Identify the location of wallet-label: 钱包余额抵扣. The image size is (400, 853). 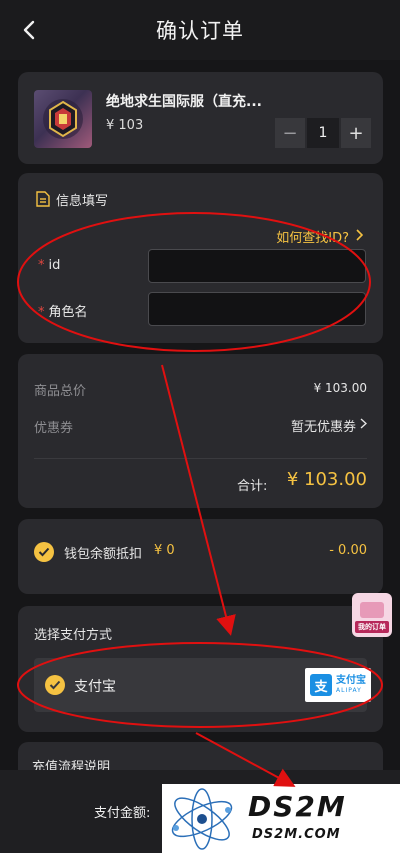
(103, 554).